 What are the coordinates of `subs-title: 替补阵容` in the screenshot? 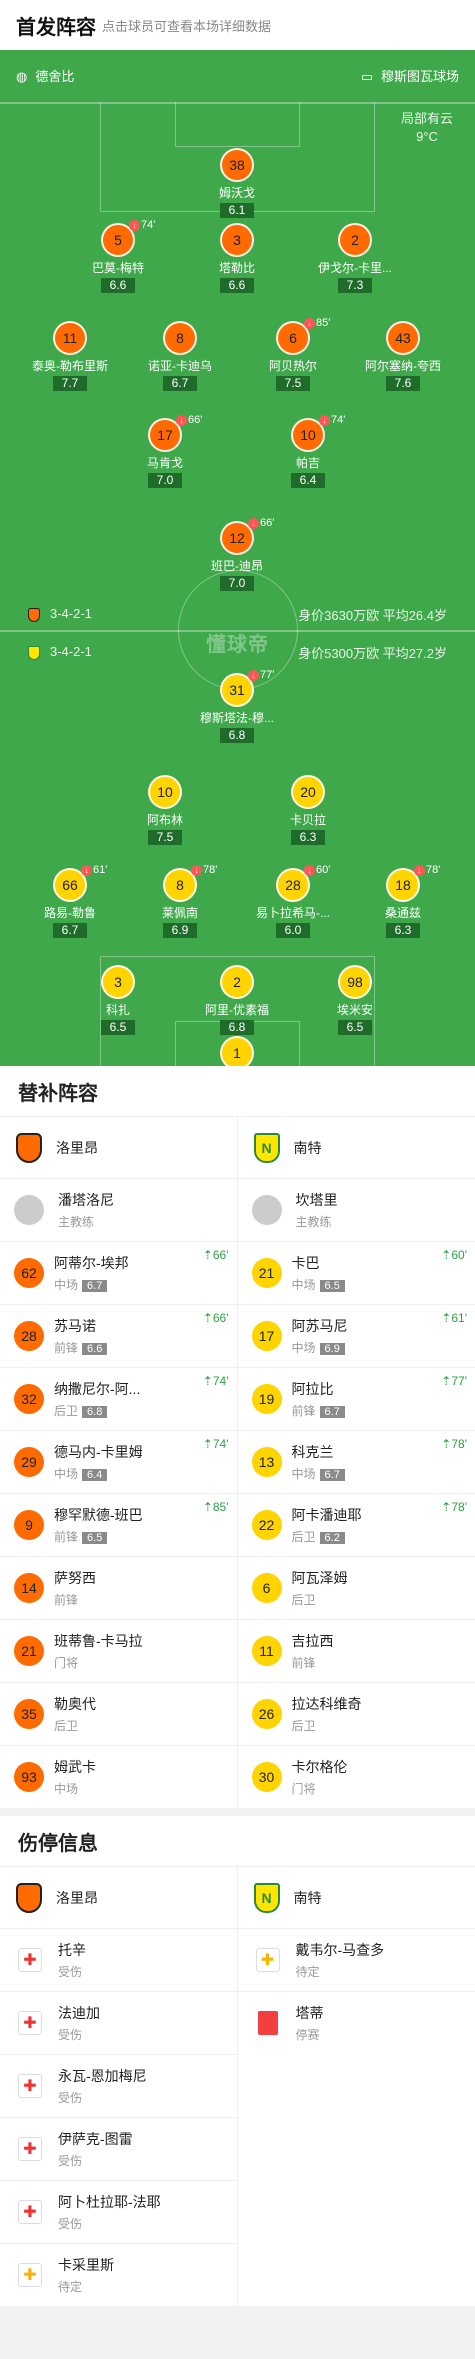 It's located at (237, 1091).